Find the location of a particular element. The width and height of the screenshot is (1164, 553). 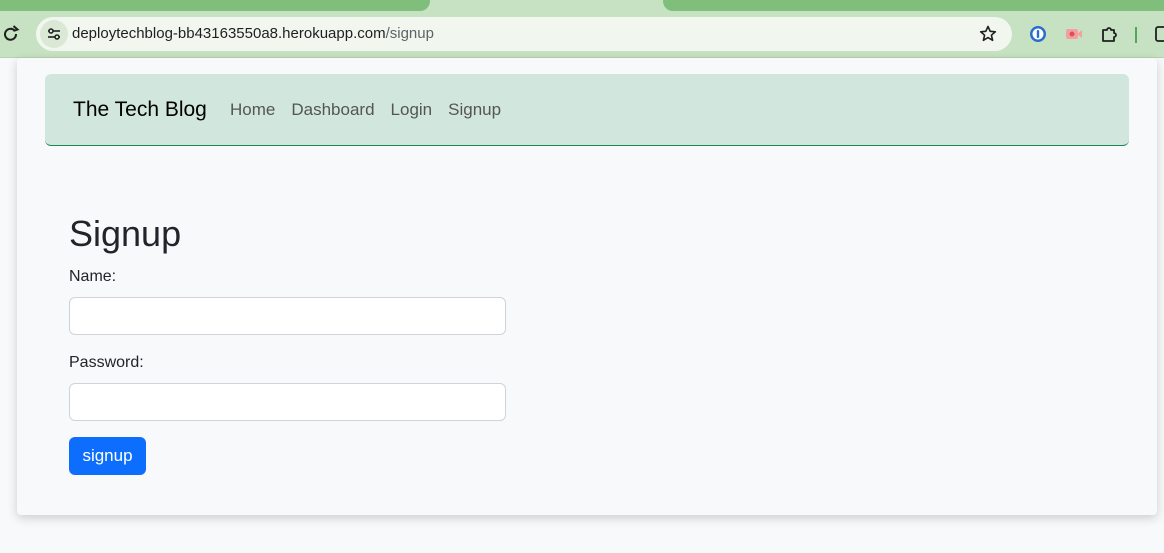

password-manager-extension-icon is located at coordinates (1038, 34).